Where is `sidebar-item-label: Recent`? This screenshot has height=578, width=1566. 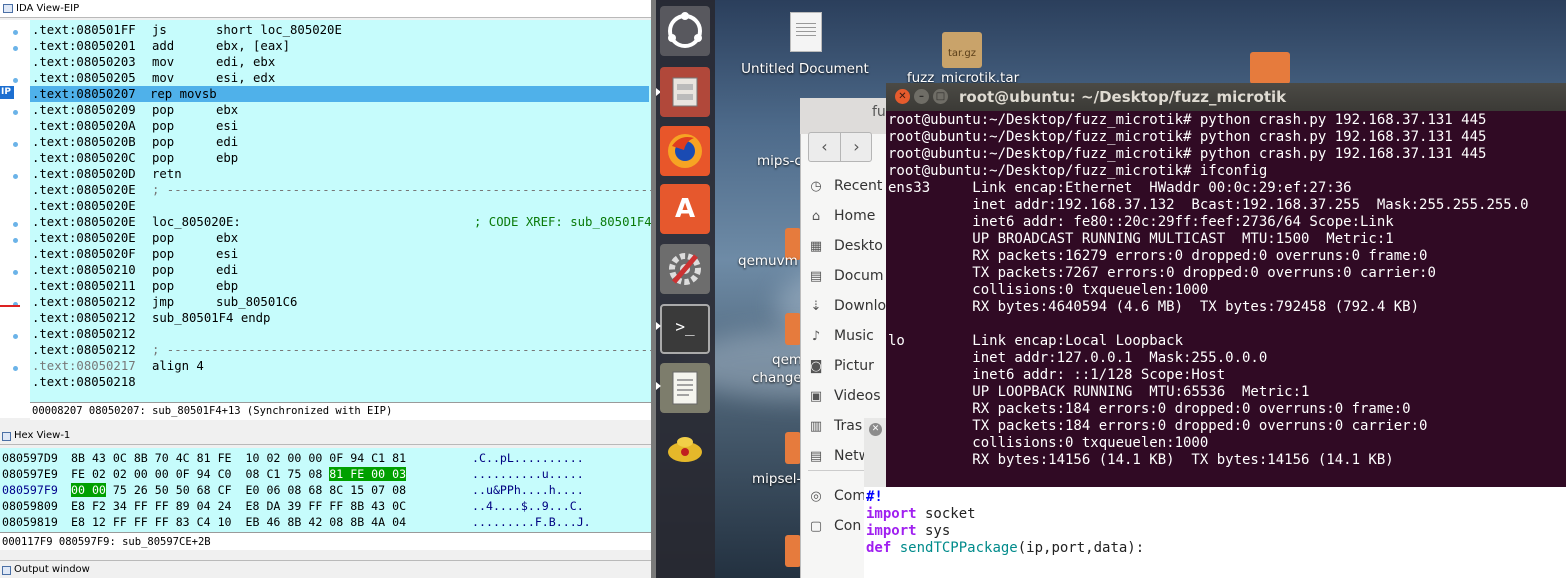
sidebar-item-label: Recent is located at coordinates (858, 186).